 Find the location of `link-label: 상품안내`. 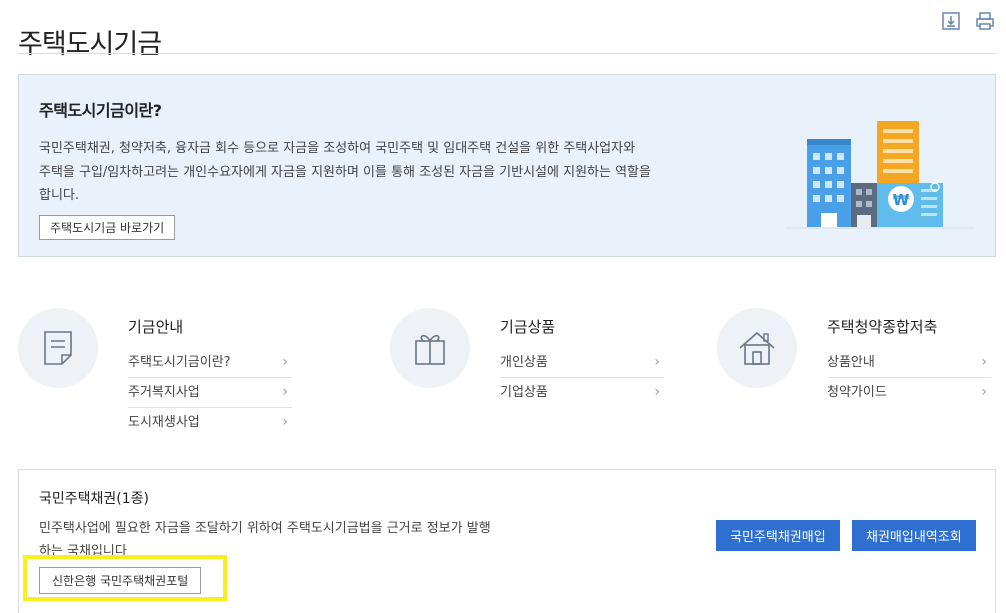

link-label: 상품안내 is located at coordinates (851, 362).